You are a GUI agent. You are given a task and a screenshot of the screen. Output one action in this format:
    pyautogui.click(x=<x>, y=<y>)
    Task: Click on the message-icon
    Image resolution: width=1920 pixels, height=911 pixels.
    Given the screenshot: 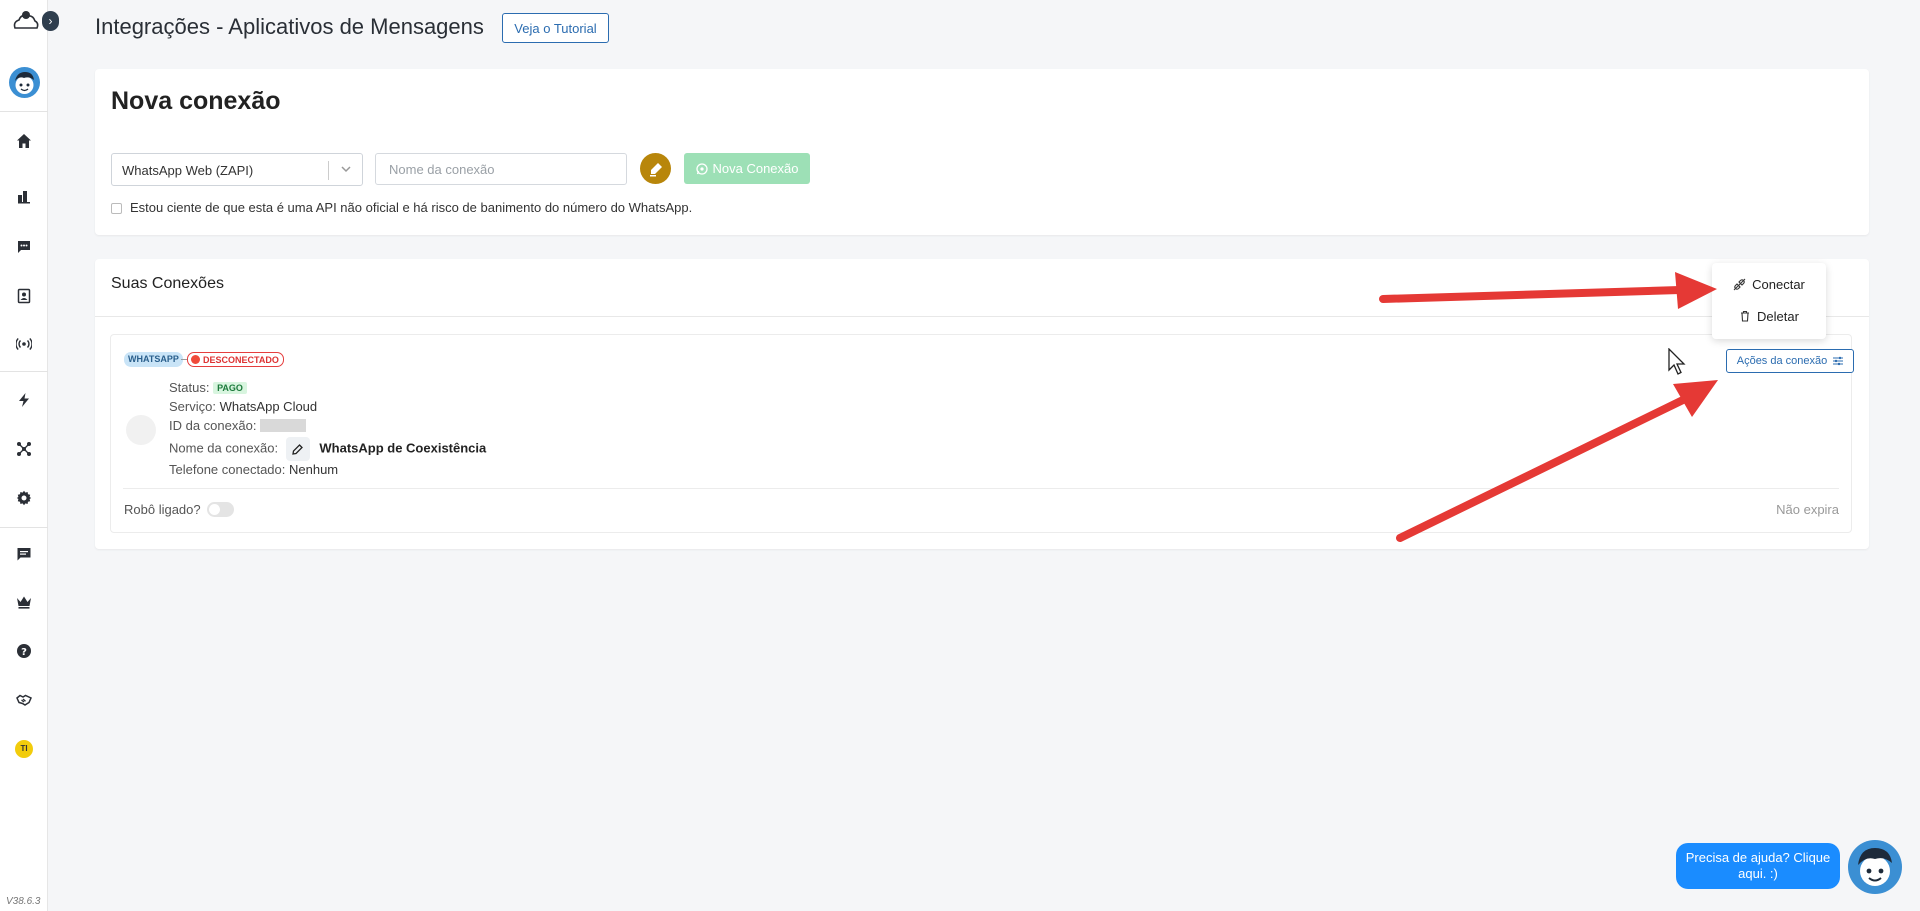 What is the action you would take?
    pyautogui.click(x=24, y=554)
    